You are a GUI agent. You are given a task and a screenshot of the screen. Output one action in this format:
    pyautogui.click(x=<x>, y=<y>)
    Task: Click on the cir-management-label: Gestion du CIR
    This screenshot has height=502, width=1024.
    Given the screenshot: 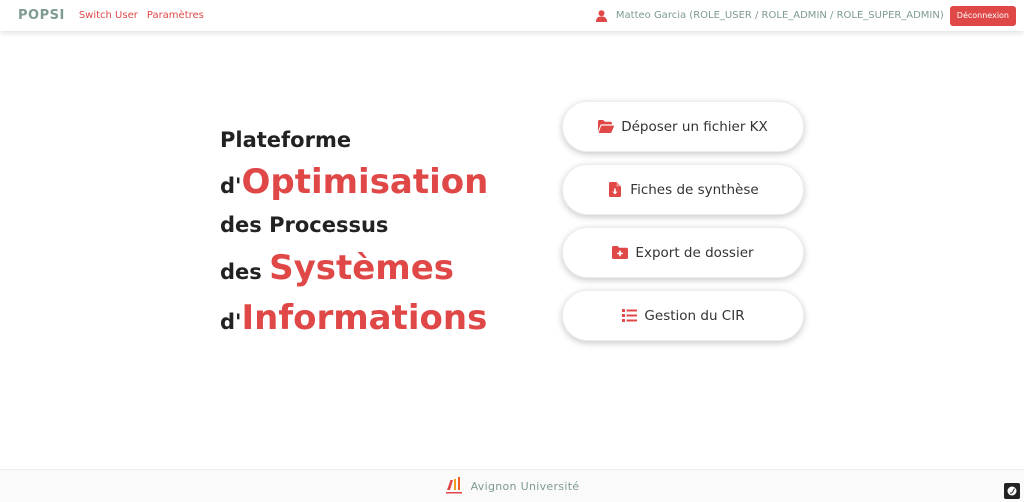 What is the action you would take?
    pyautogui.click(x=694, y=315)
    